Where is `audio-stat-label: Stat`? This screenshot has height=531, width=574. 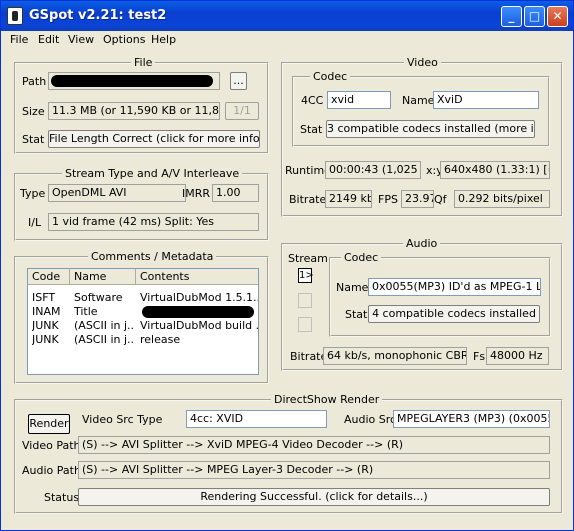 audio-stat-label: Stat is located at coordinates (356, 314).